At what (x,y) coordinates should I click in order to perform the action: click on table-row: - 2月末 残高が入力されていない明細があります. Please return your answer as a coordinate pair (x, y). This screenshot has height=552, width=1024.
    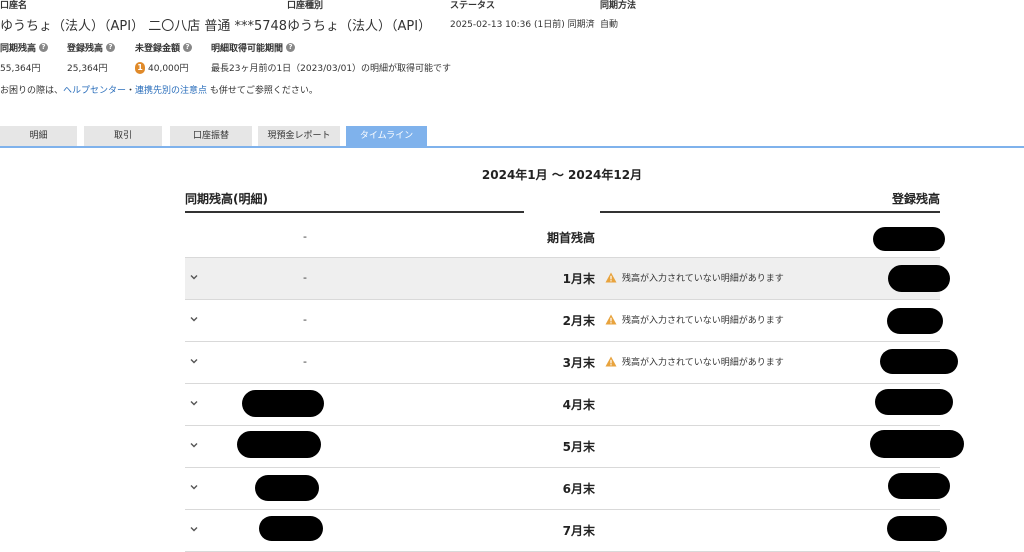
    Looking at the image, I should click on (564, 321).